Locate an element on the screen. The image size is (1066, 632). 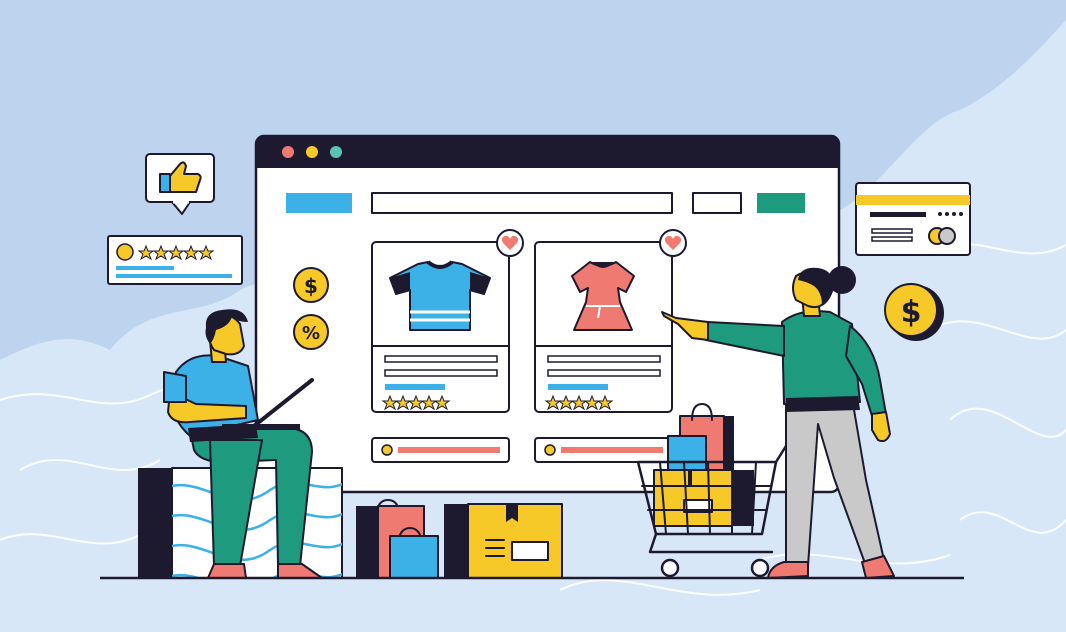
cart-button is located at coordinates (781, 203).